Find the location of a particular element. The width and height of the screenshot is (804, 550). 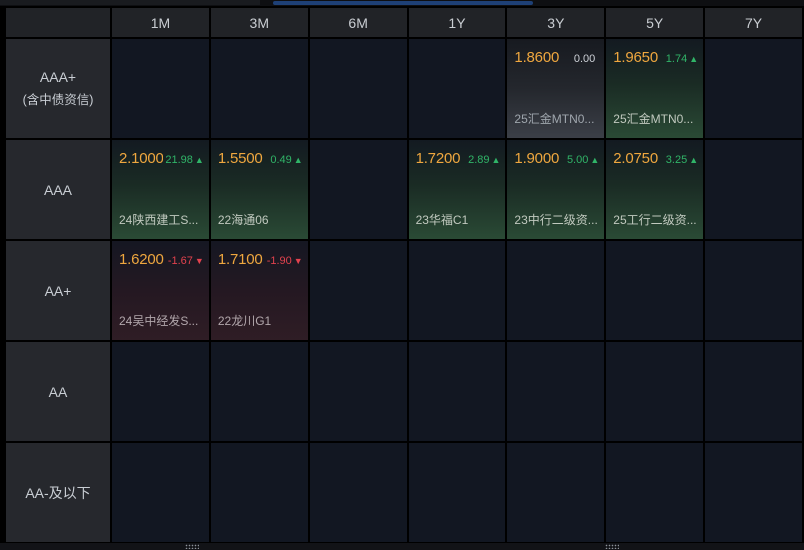

quote-top-row: 1.9000 5.00 ▲ is located at coordinates (555, 153).